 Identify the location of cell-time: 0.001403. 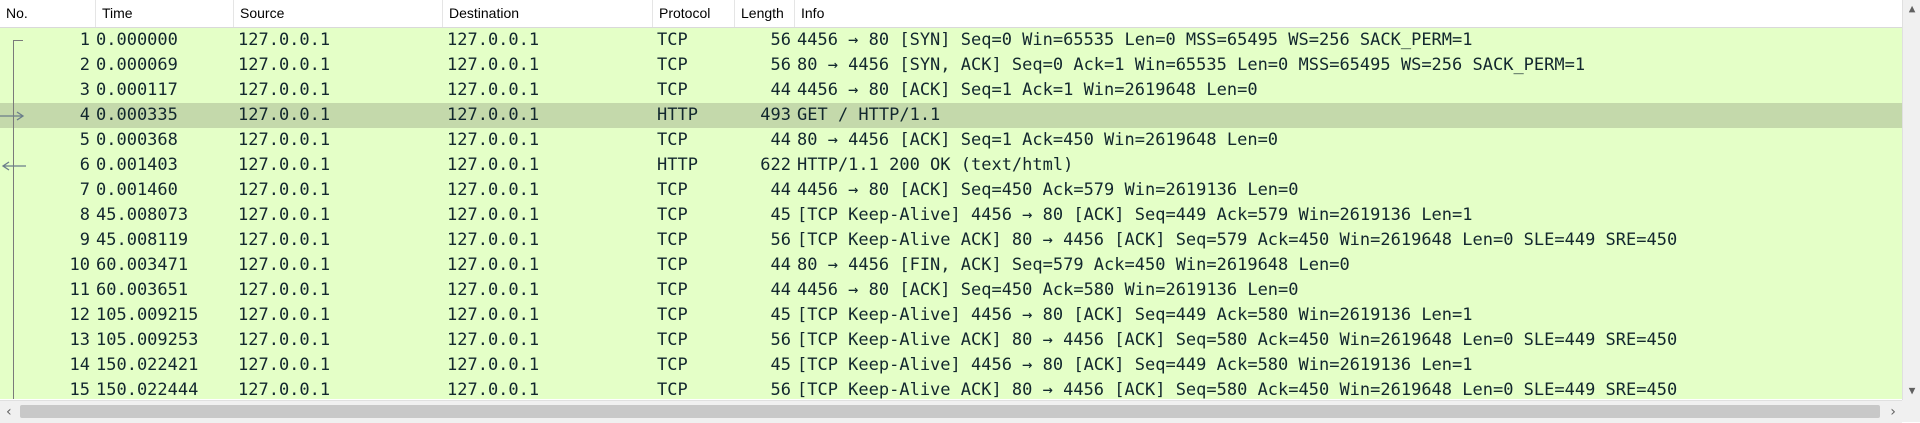
(137, 165).